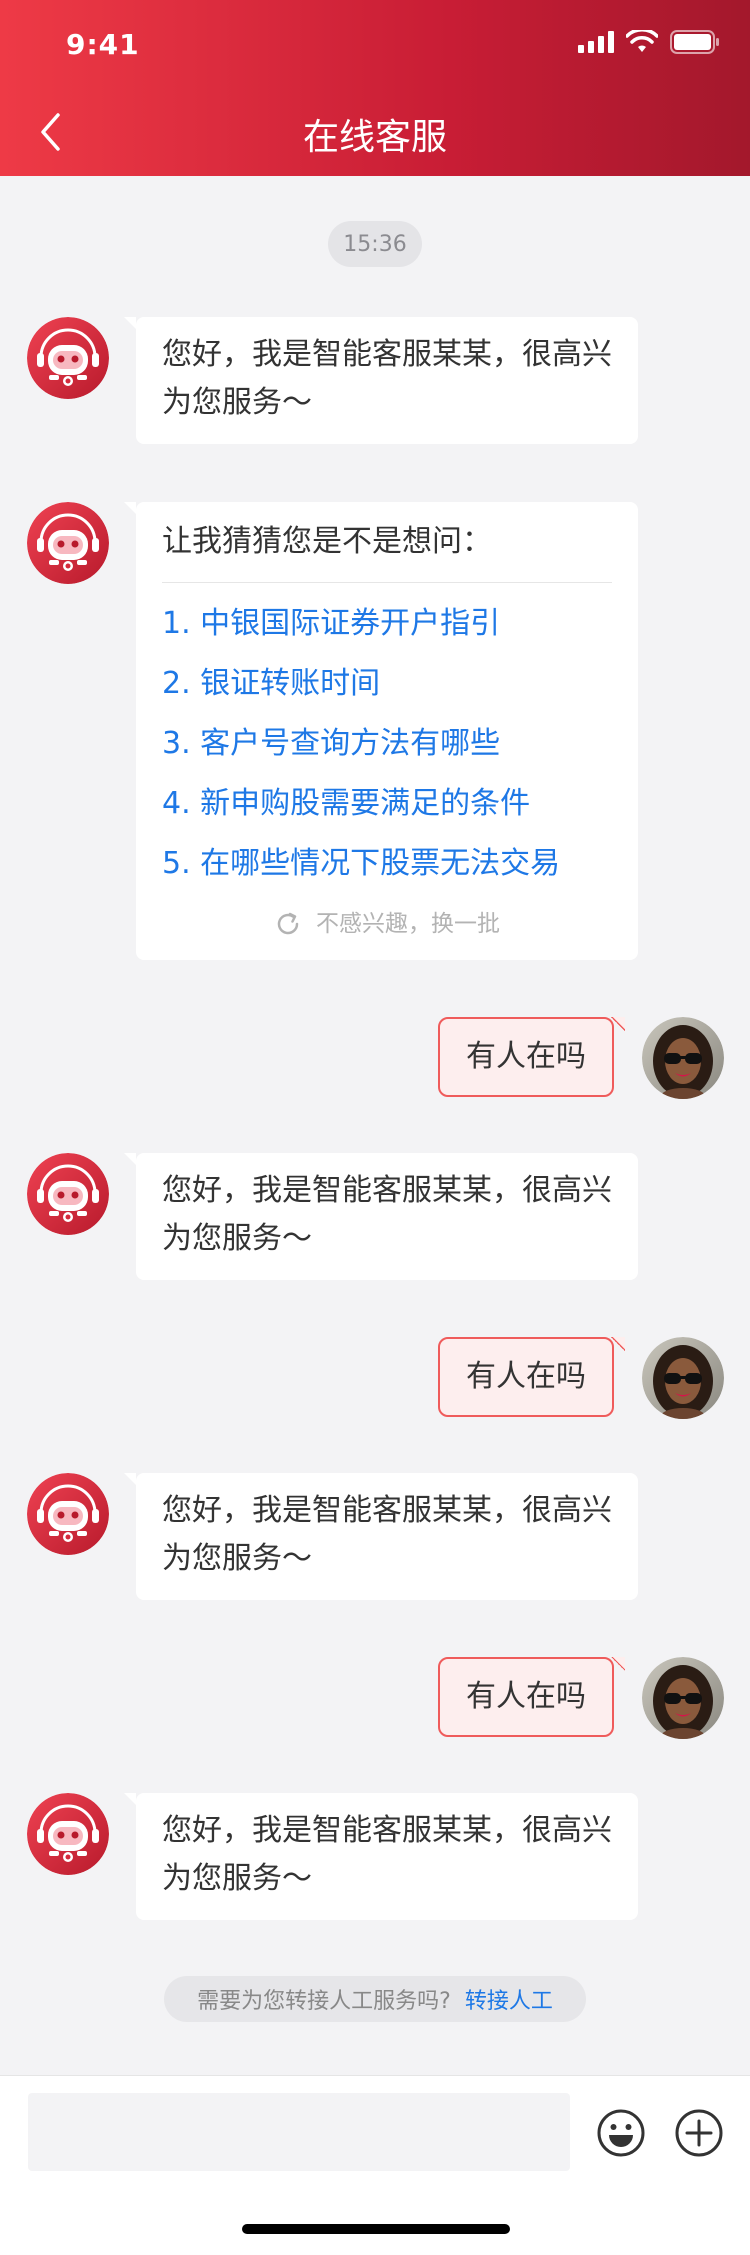  What do you see at coordinates (596, 42) in the screenshot?
I see `signal-icon` at bounding box center [596, 42].